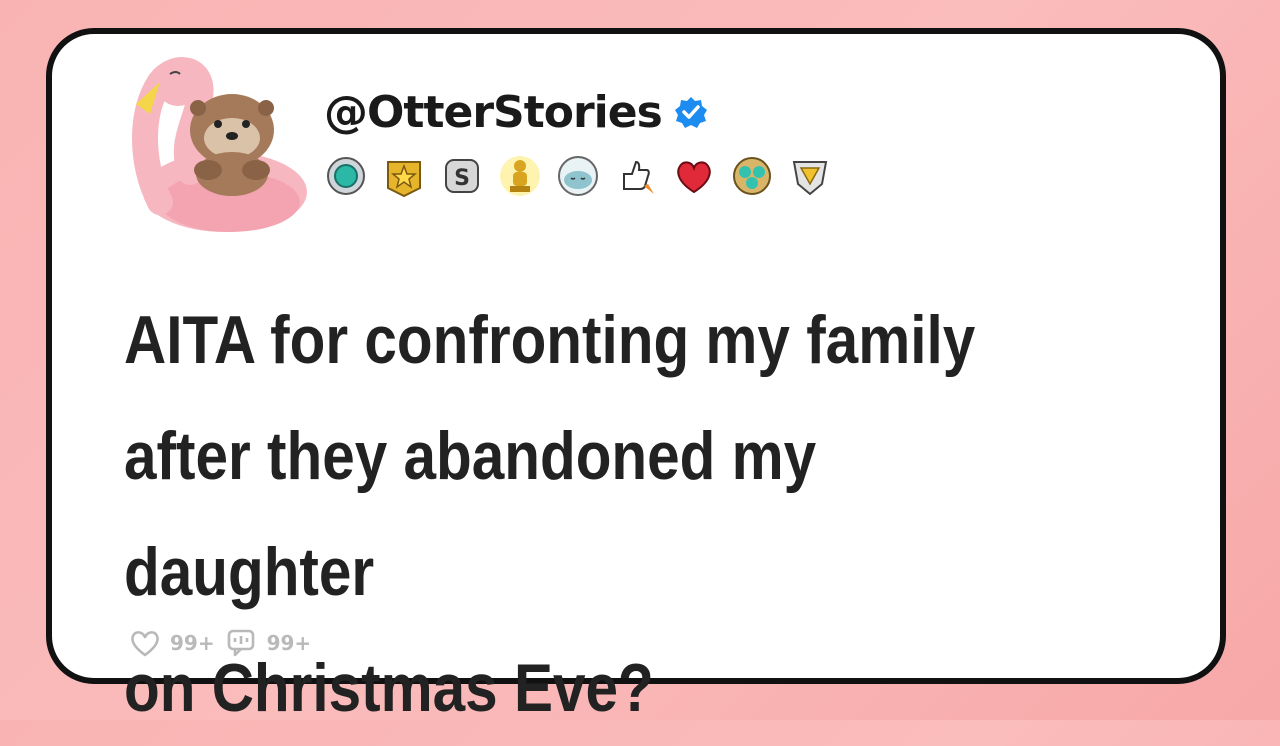  What do you see at coordinates (289, 643) in the screenshot?
I see `comment-count: 99+` at bounding box center [289, 643].